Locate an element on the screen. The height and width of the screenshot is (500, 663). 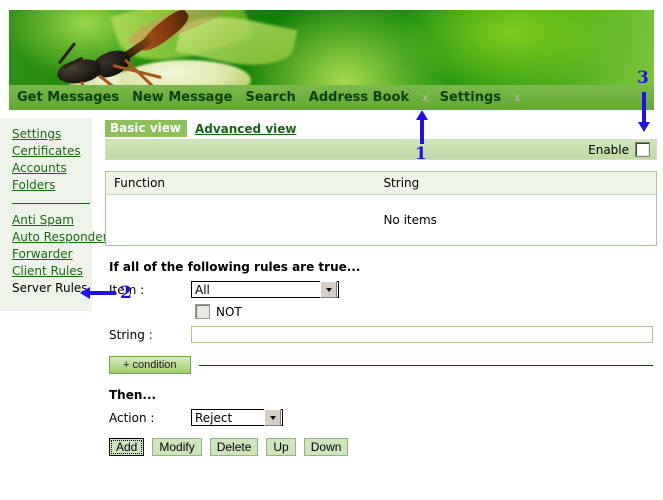
nav-item-address-book: Address Book is located at coordinates (359, 97).